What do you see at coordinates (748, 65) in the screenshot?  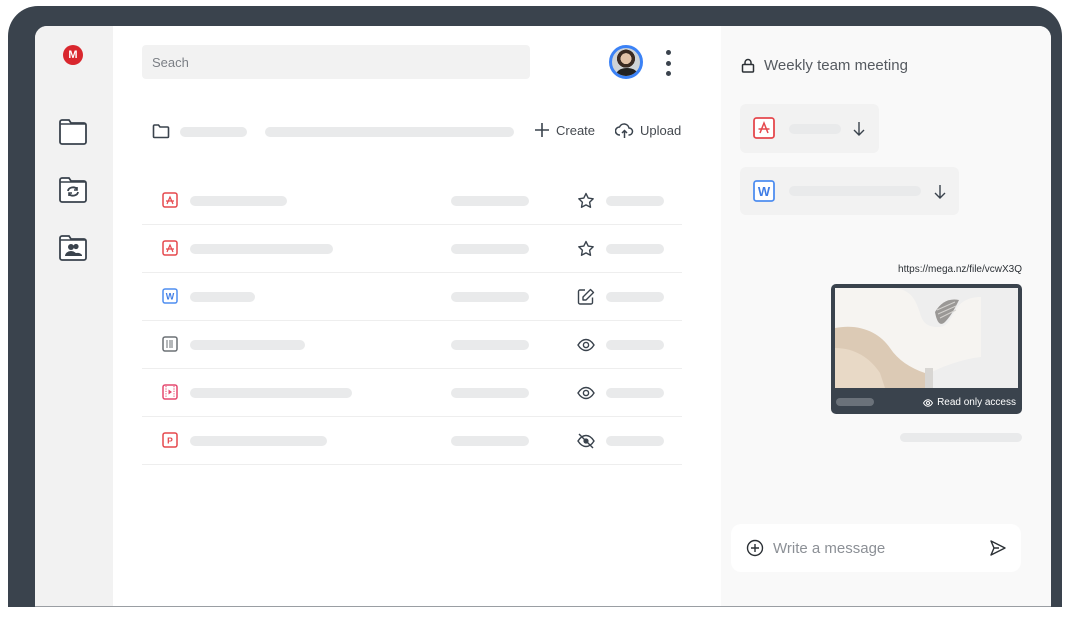 I see `lock-icon` at bounding box center [748, 65].